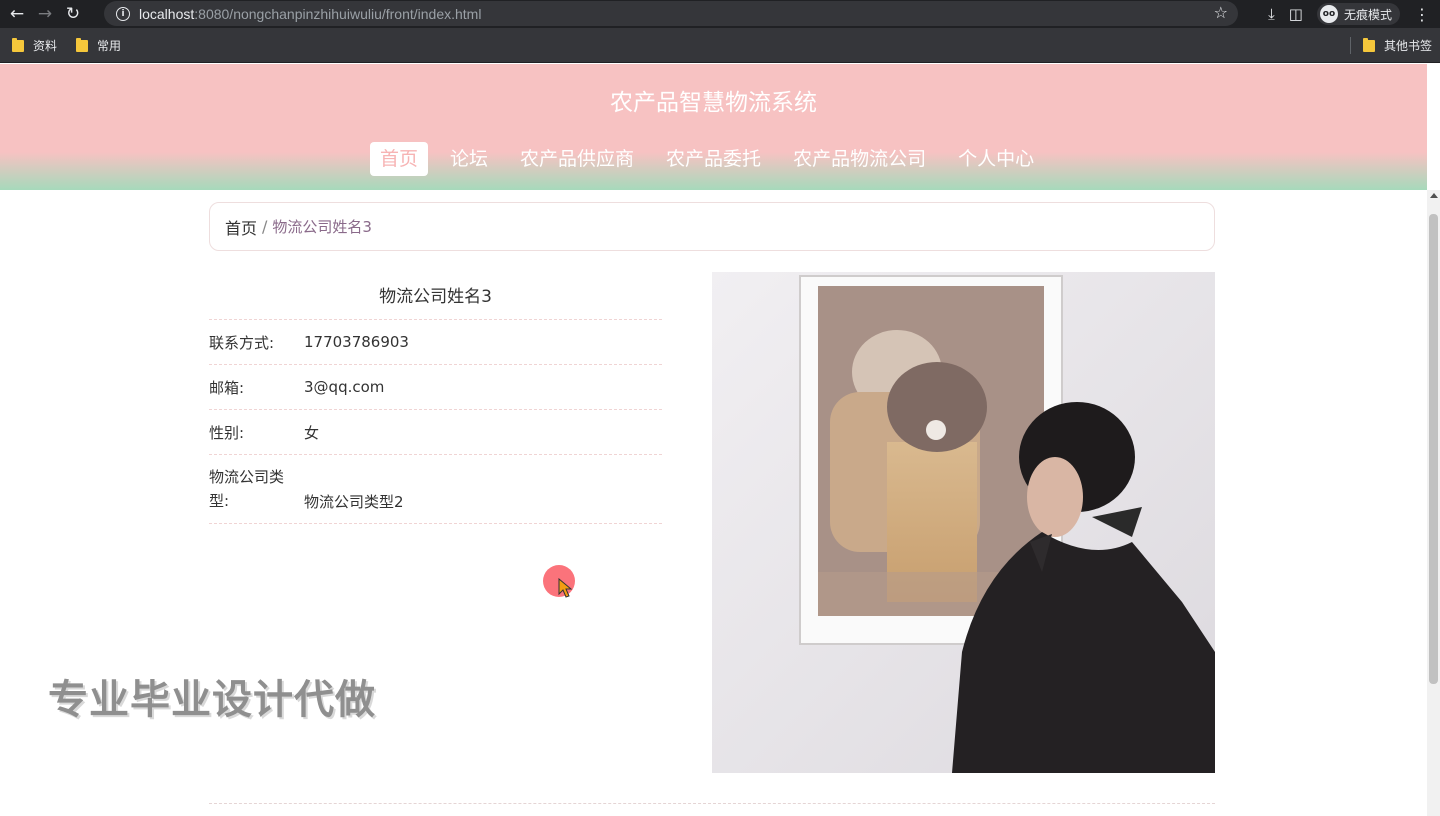  What do you see at coordinates (713, 103) in the screenshot?
I see `site-title: 农产品智慧物流系统` at bounding box center [713, 103].